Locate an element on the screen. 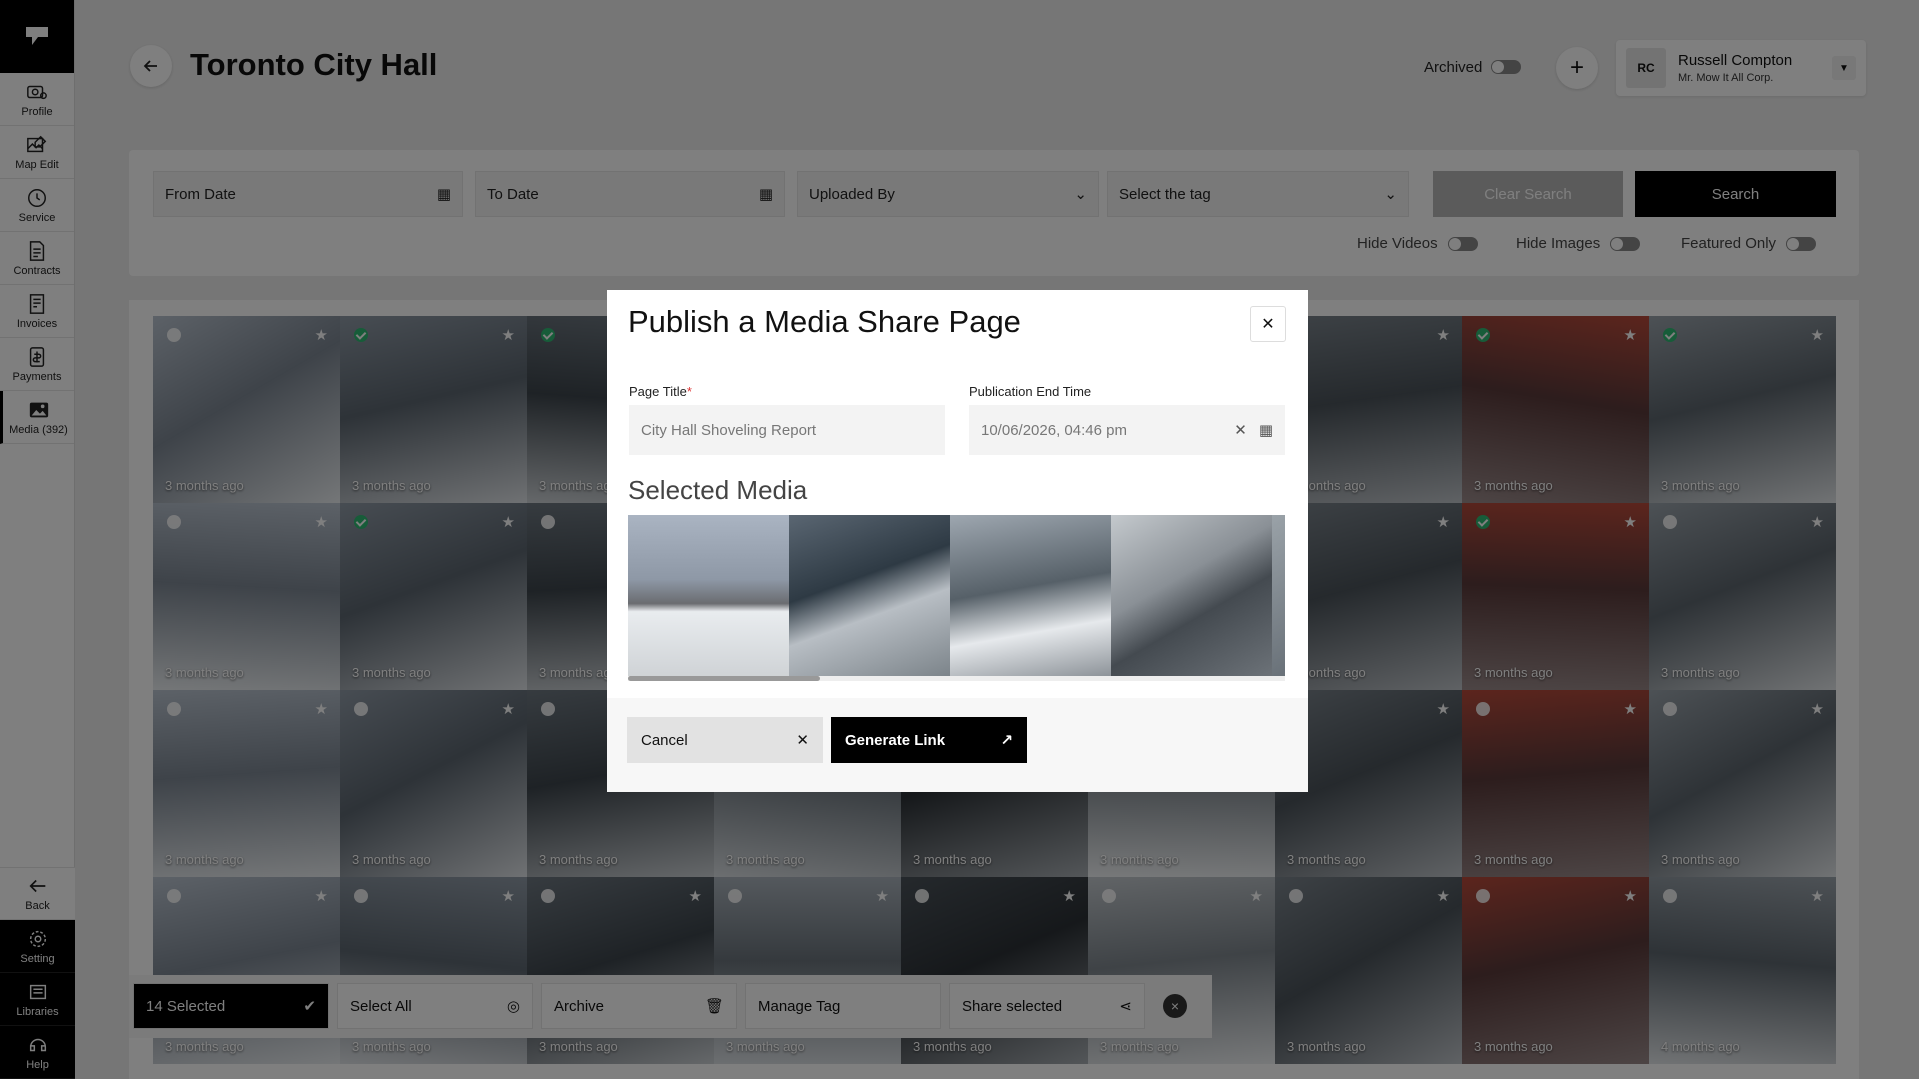  page-title-label: Page Title* is located at coordinates (660, 391).